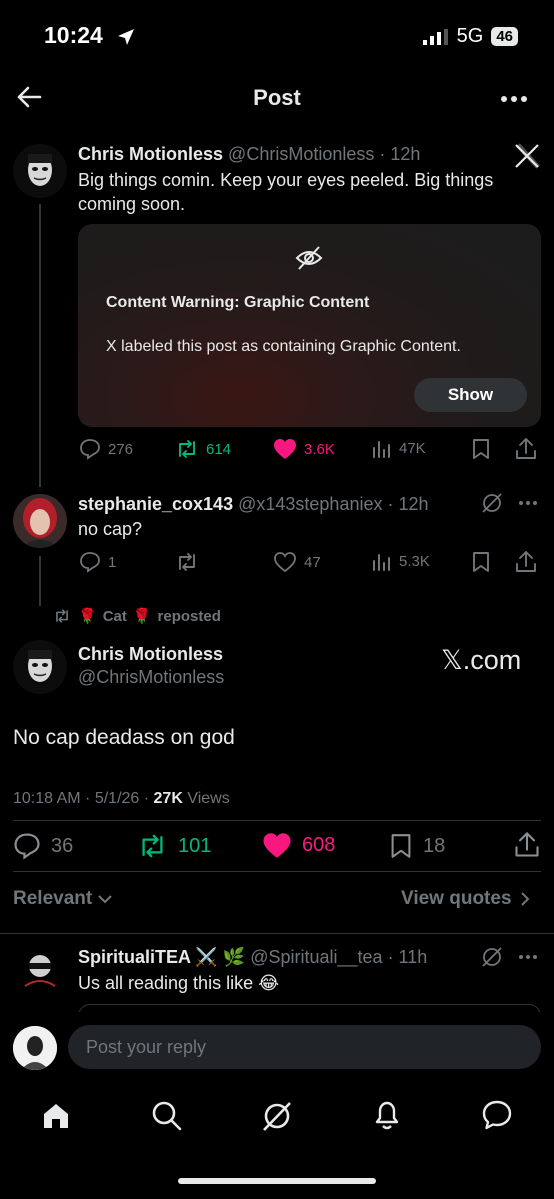 This screenshot has height=1199, width=554. Describe the element at coordinates (167, 1116) in the screenshot. I see `search-icon` at that location.